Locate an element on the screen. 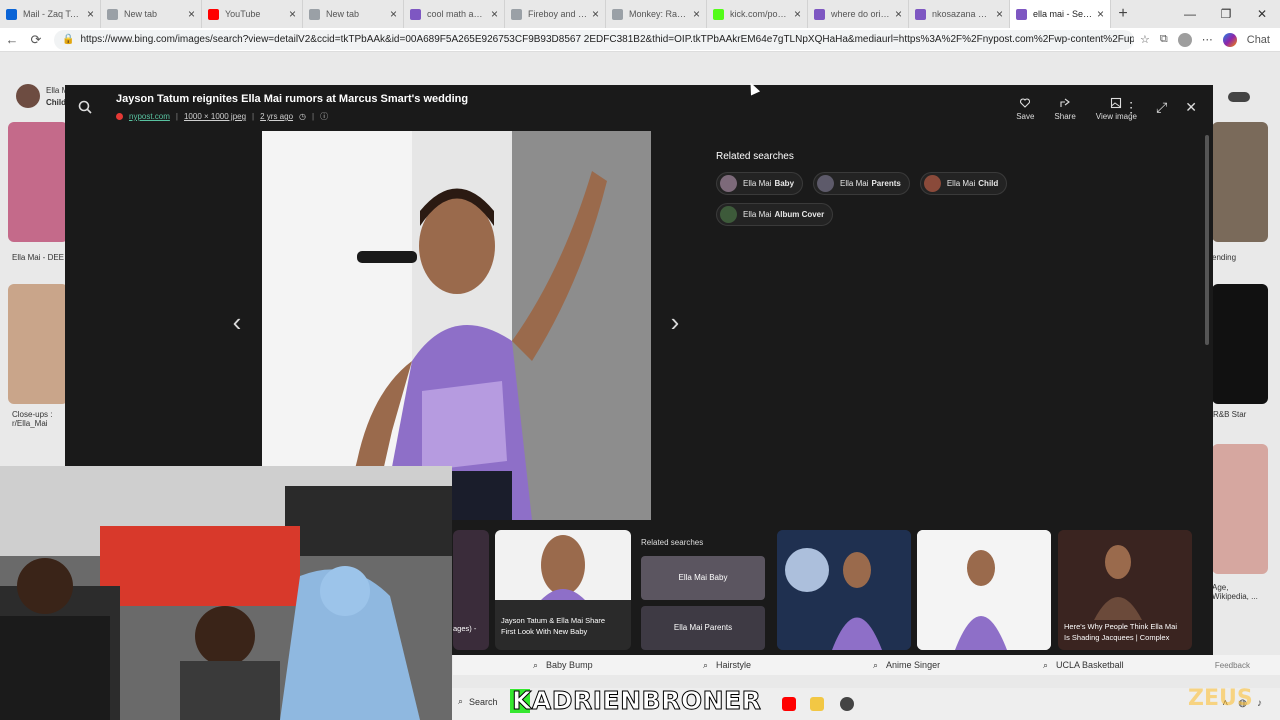  volume-icon: ♪ is located at coordinates (1259, 703).